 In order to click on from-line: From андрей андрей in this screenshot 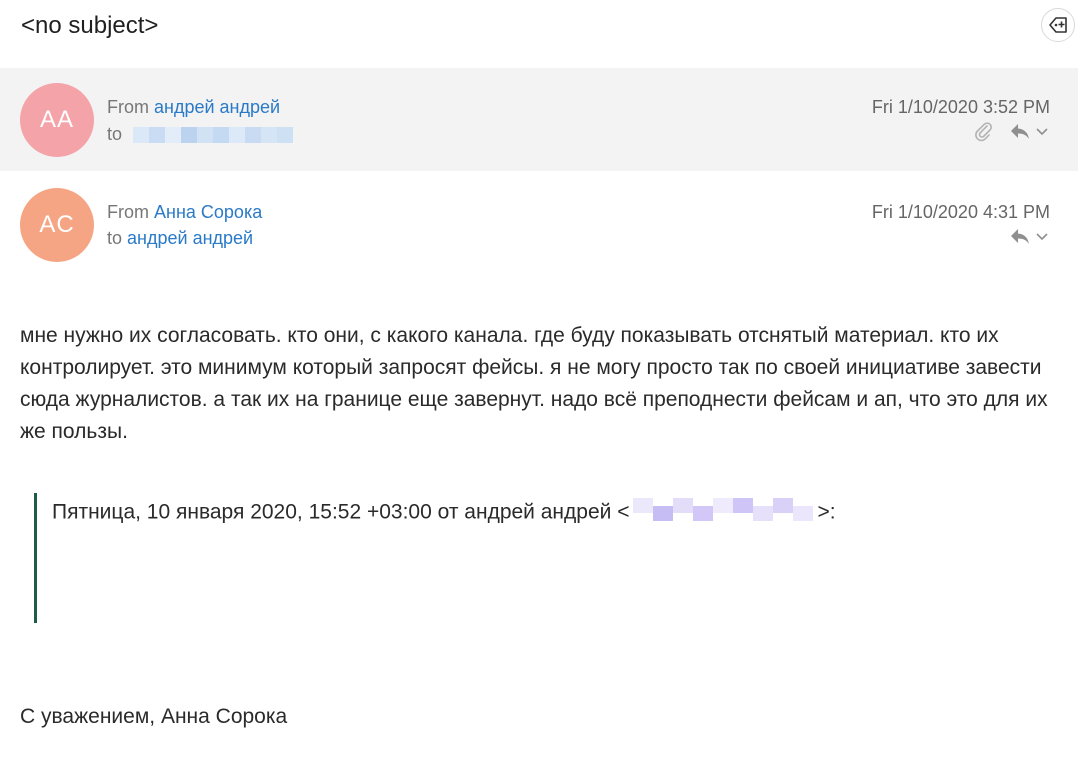, I will do `click(193, 107)`.